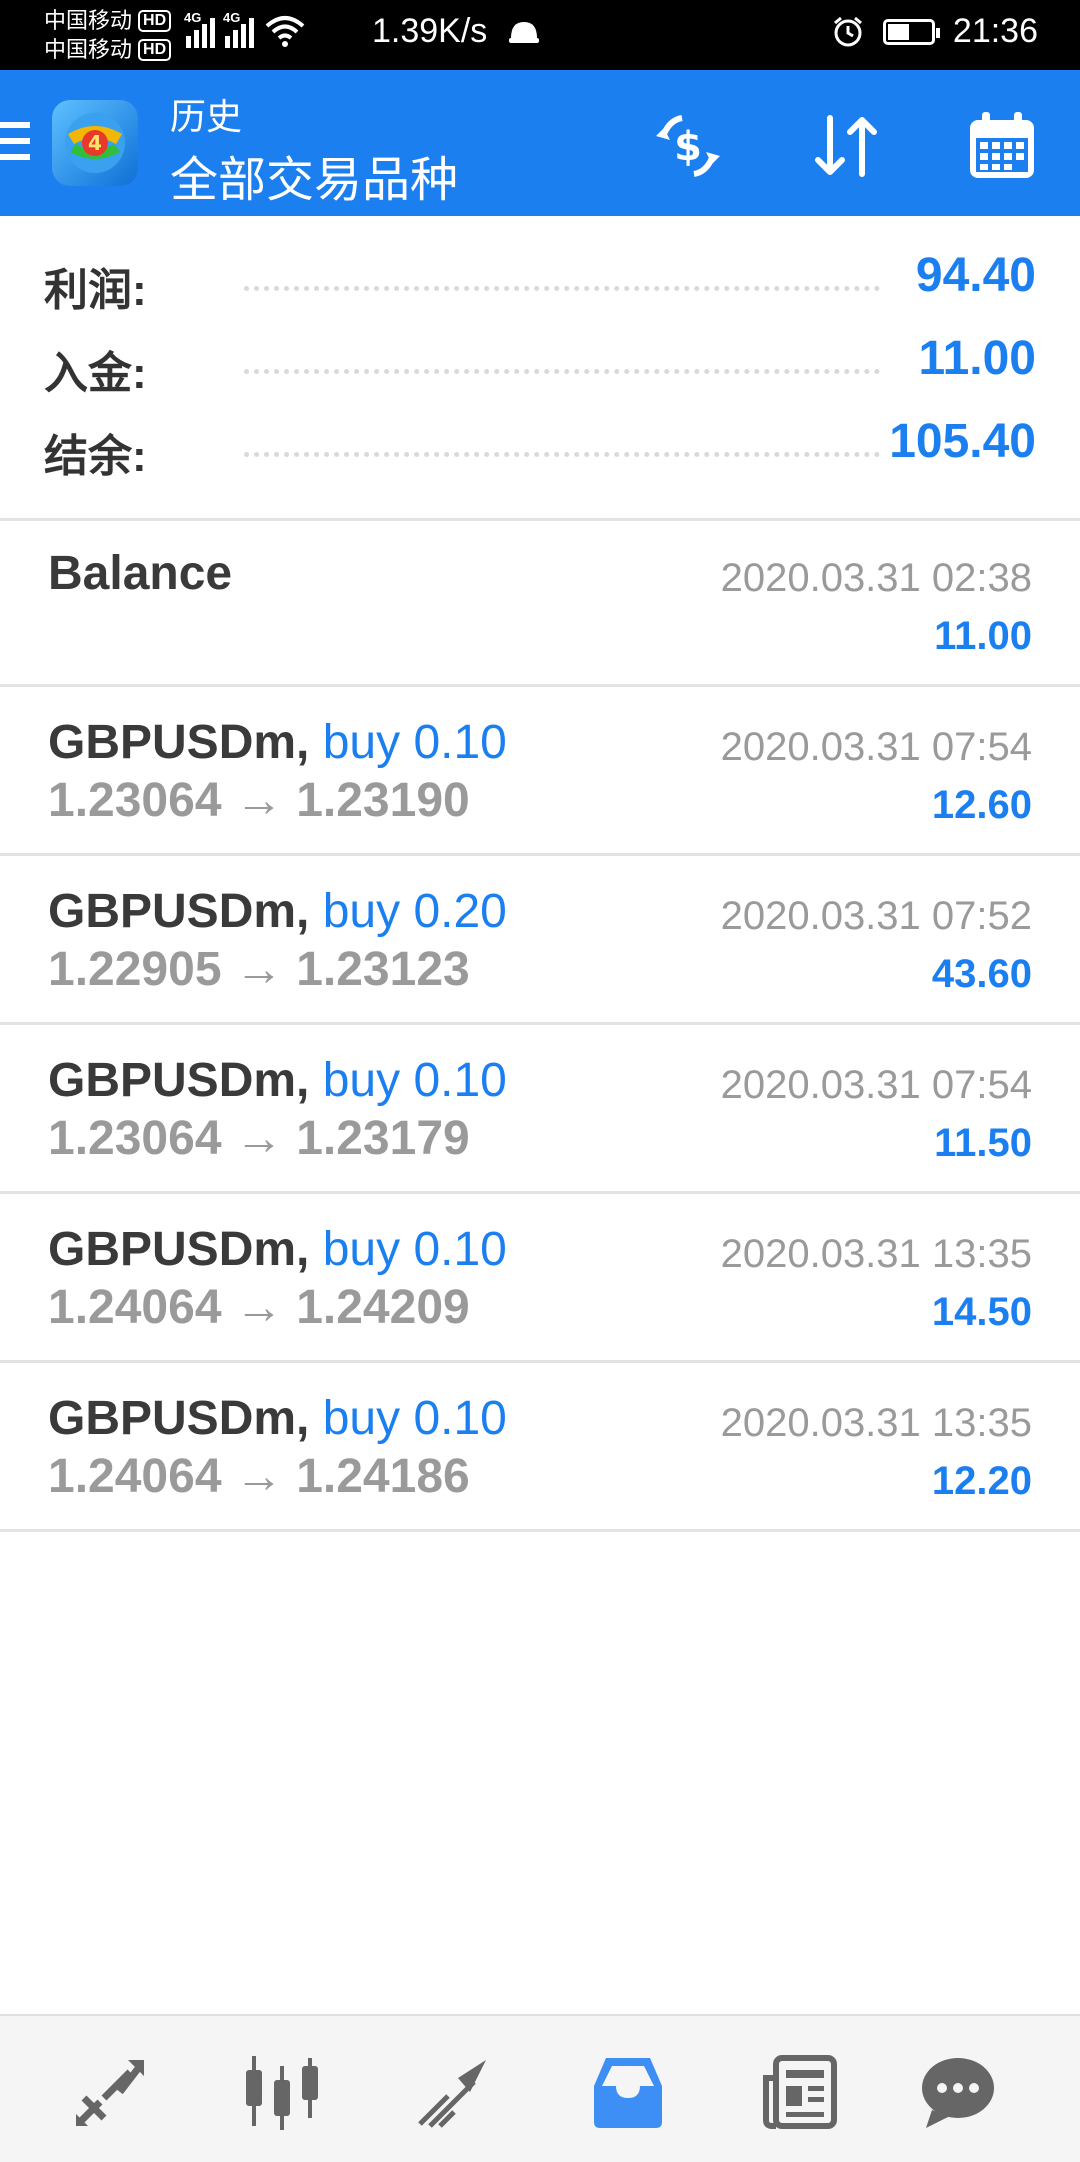 Image resolution: width=1080 pixels, height=2162 pixels. What do you see at coordinates (540, 143) in the screenshot?
I see `app-bar: 4 历史 全部交易品种 $` at bounding box center [540, 143].